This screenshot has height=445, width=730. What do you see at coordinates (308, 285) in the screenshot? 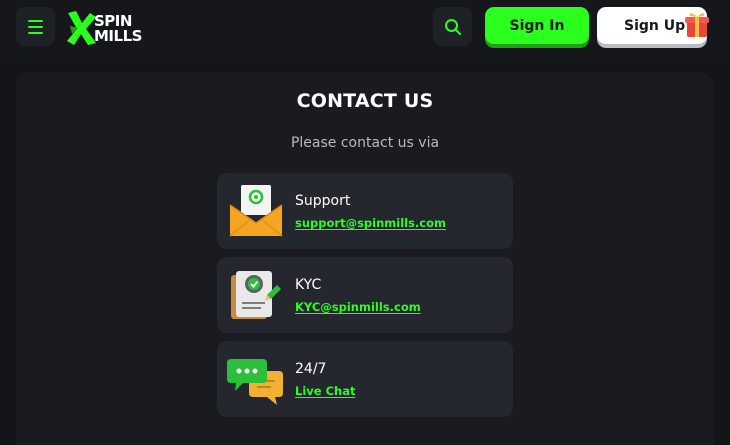
I see `contact-label: KYC` at bounding box center [308, 285].